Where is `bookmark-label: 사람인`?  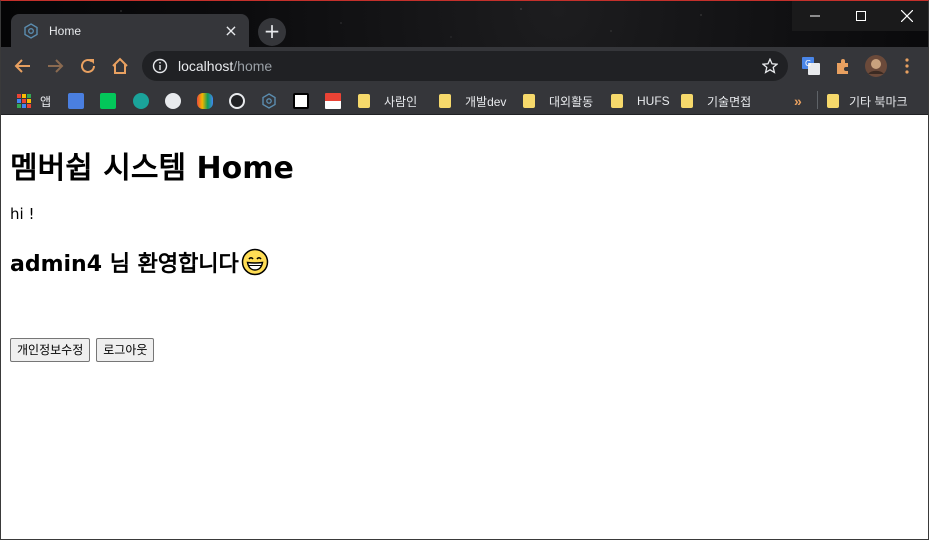
bookmark-label: 사람인 is located at coordinates (401, 101).